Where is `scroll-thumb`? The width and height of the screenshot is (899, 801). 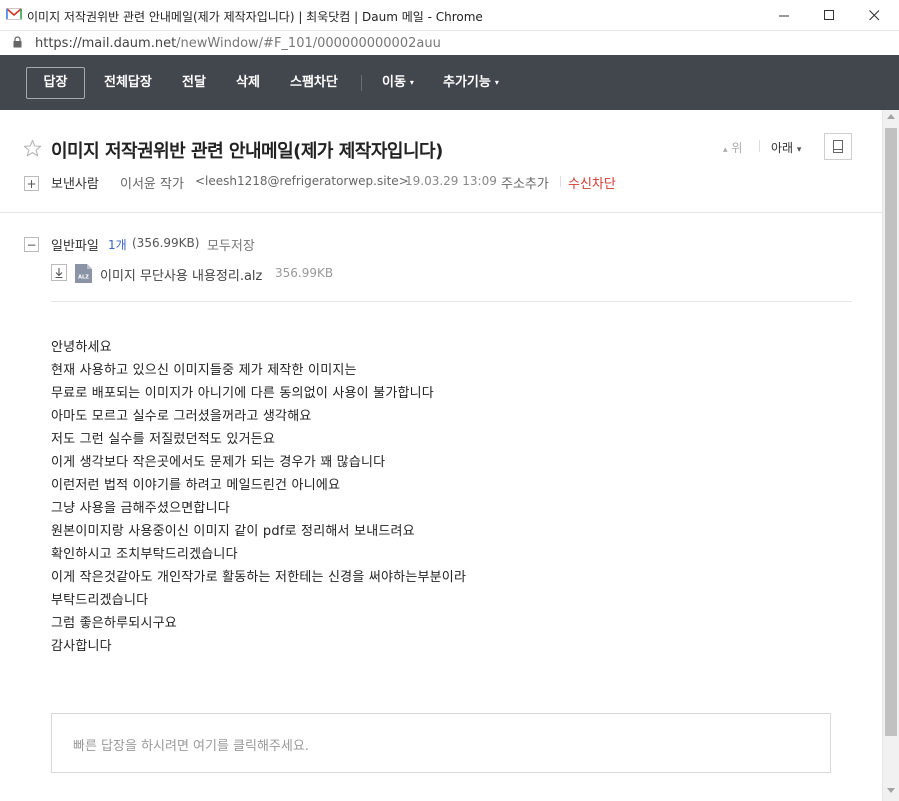
scroll-thumb is located at coordinates (891, 432).